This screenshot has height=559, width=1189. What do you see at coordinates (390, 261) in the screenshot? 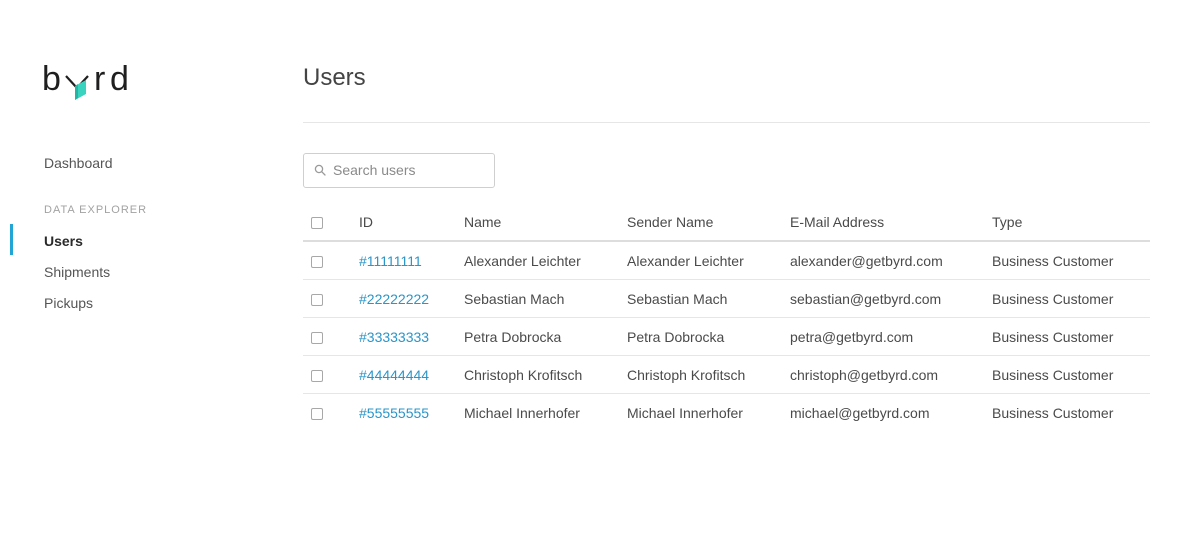
I see `user-id-link: #11111111` at bounding box center [390, 261].